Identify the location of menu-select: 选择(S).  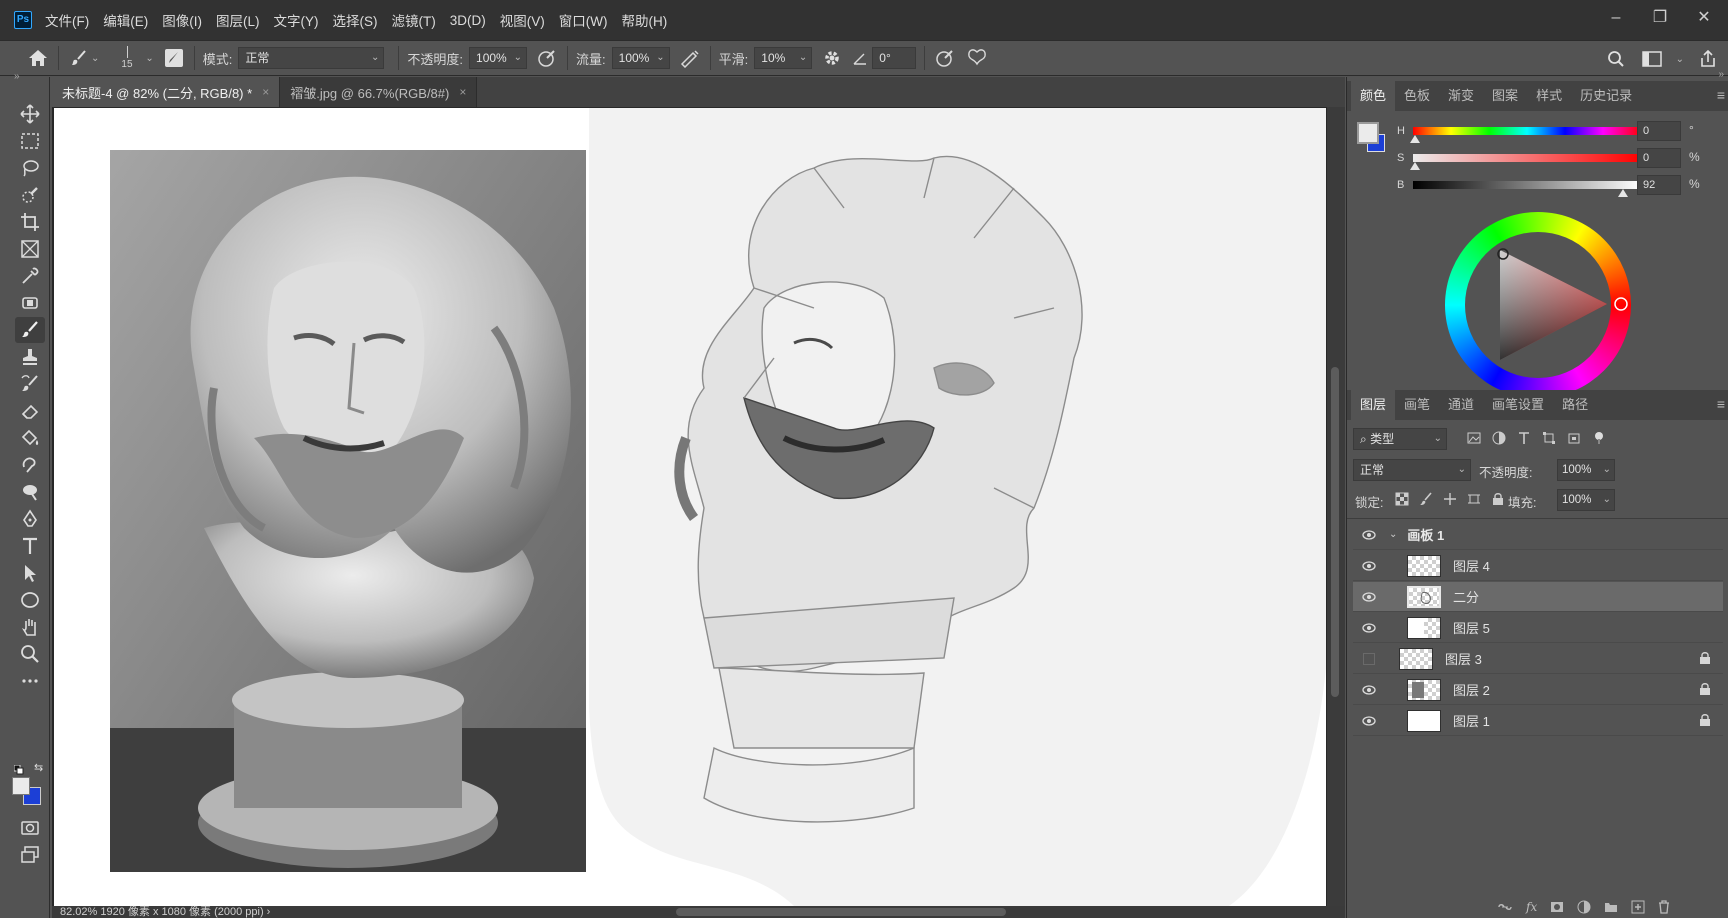
(355, 20).